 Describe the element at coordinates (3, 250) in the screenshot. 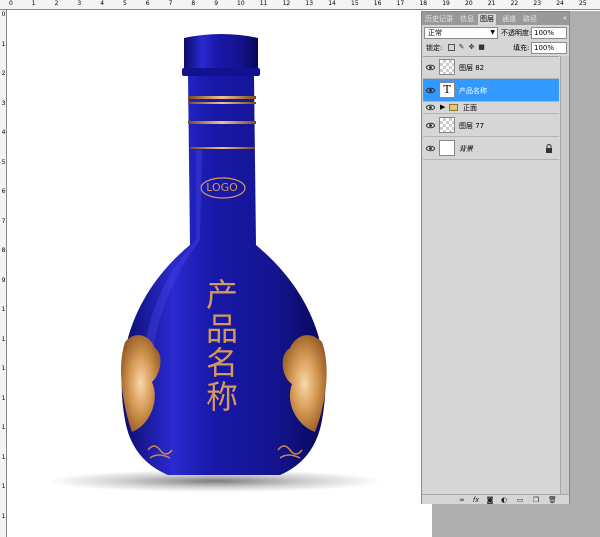

I see `ruler-tick-label: 8` at that location.